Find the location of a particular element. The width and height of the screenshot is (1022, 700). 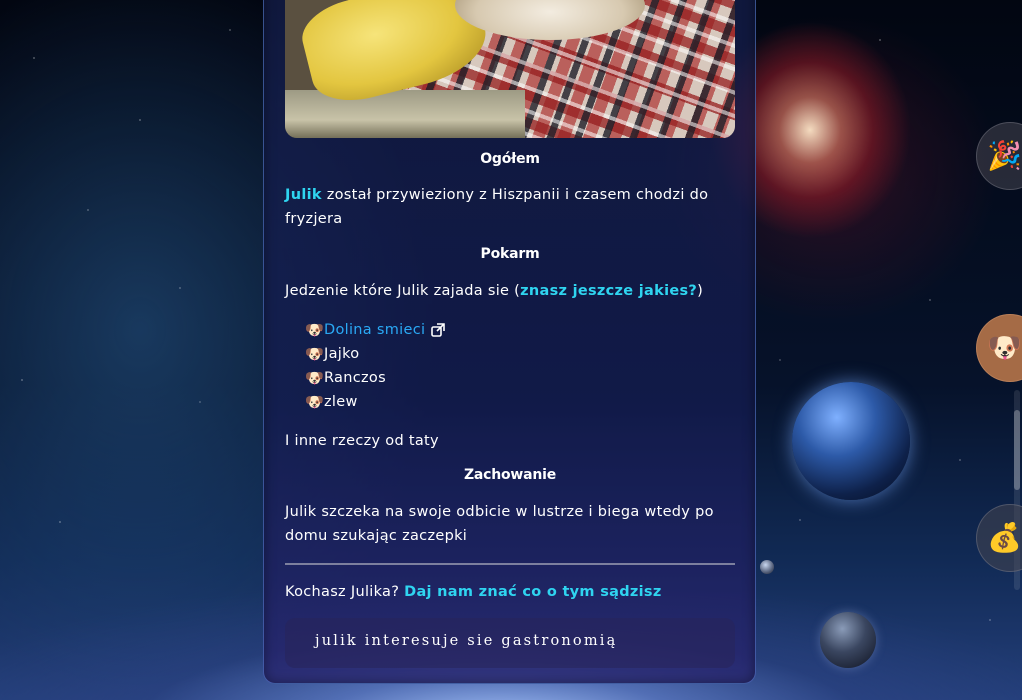

list-item: 🐶 Ranczos is located at coordinates (375, 378).